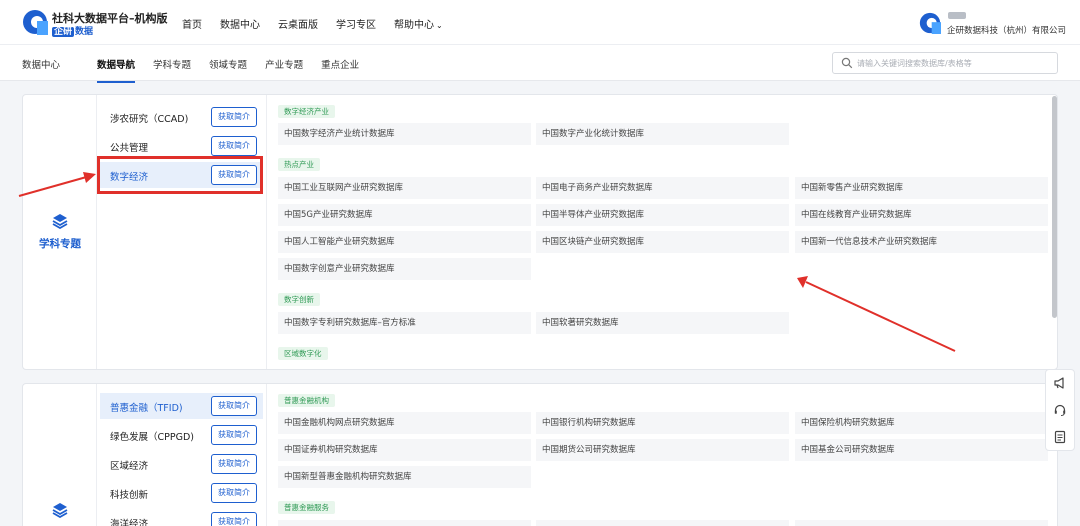 The width and height of the screenshot is (1080, 526). What do you see at coordinates (921, 242) in the screenshot?
I see `database-item: 中国新一代信息技术产业研究数据库` at bounding box center [921, 242].